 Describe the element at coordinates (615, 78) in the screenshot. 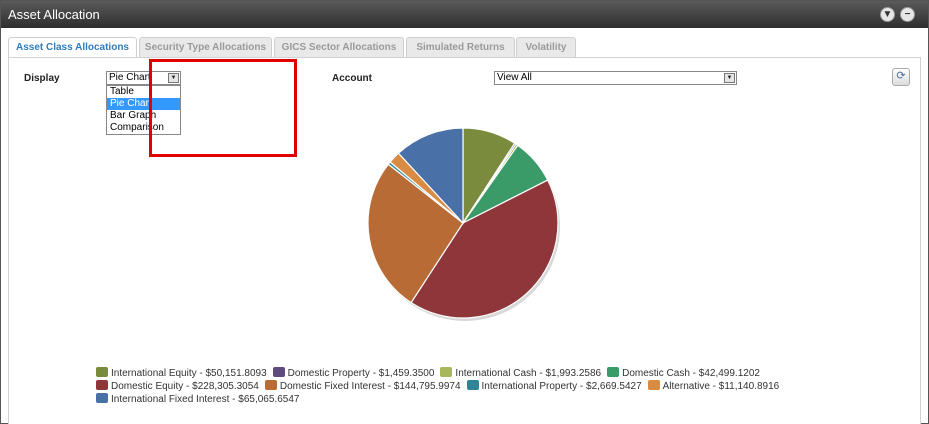

I see `account-select: View All ▼` at that location.